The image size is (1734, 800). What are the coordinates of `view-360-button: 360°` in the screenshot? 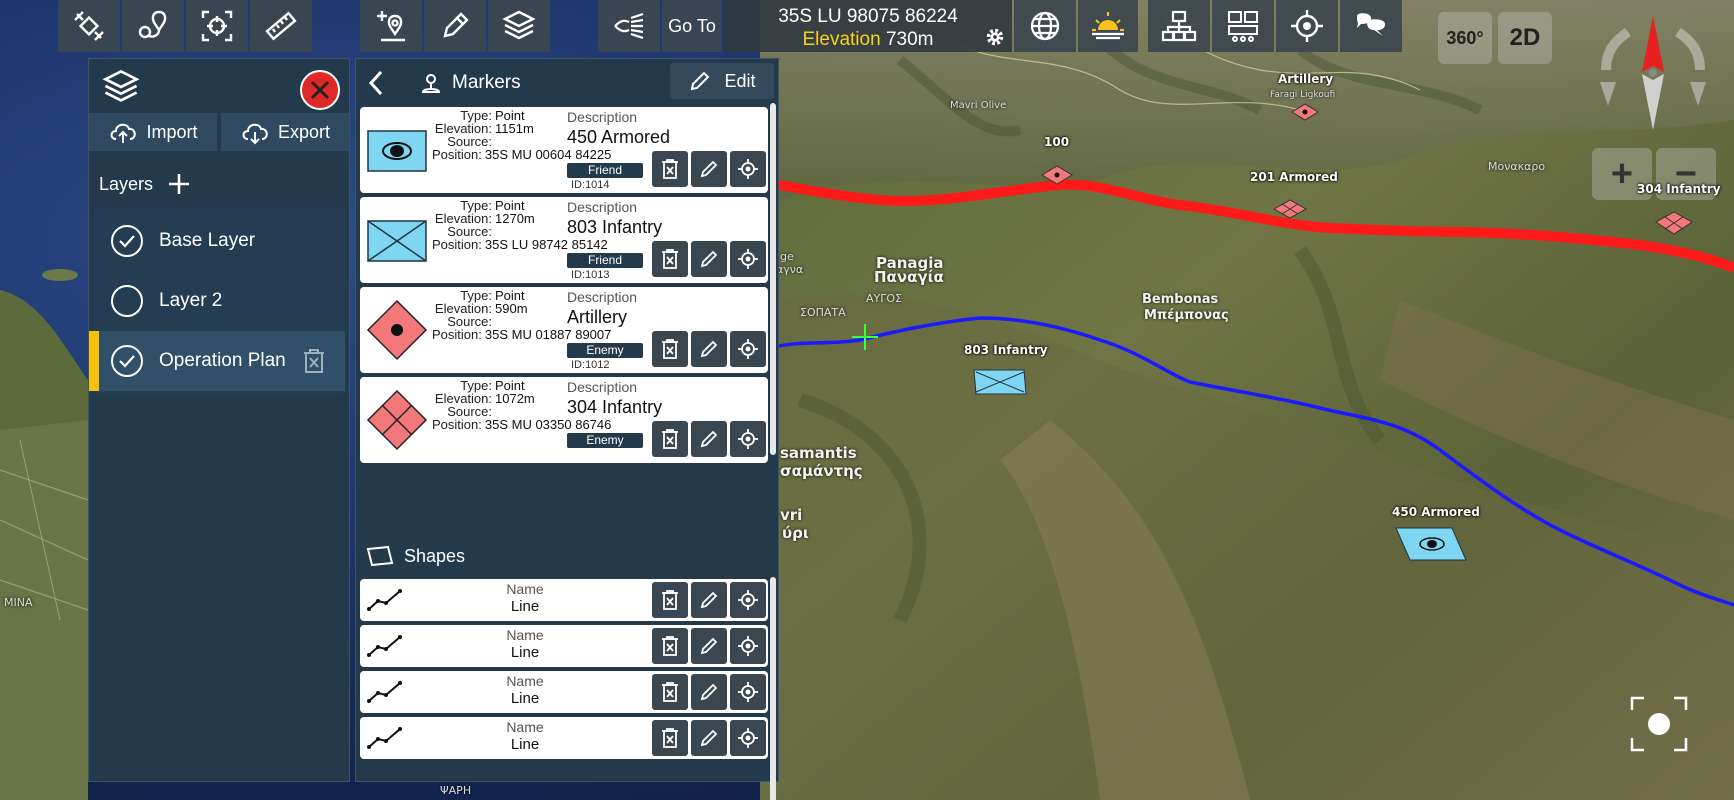 It's located at (1465, 38).